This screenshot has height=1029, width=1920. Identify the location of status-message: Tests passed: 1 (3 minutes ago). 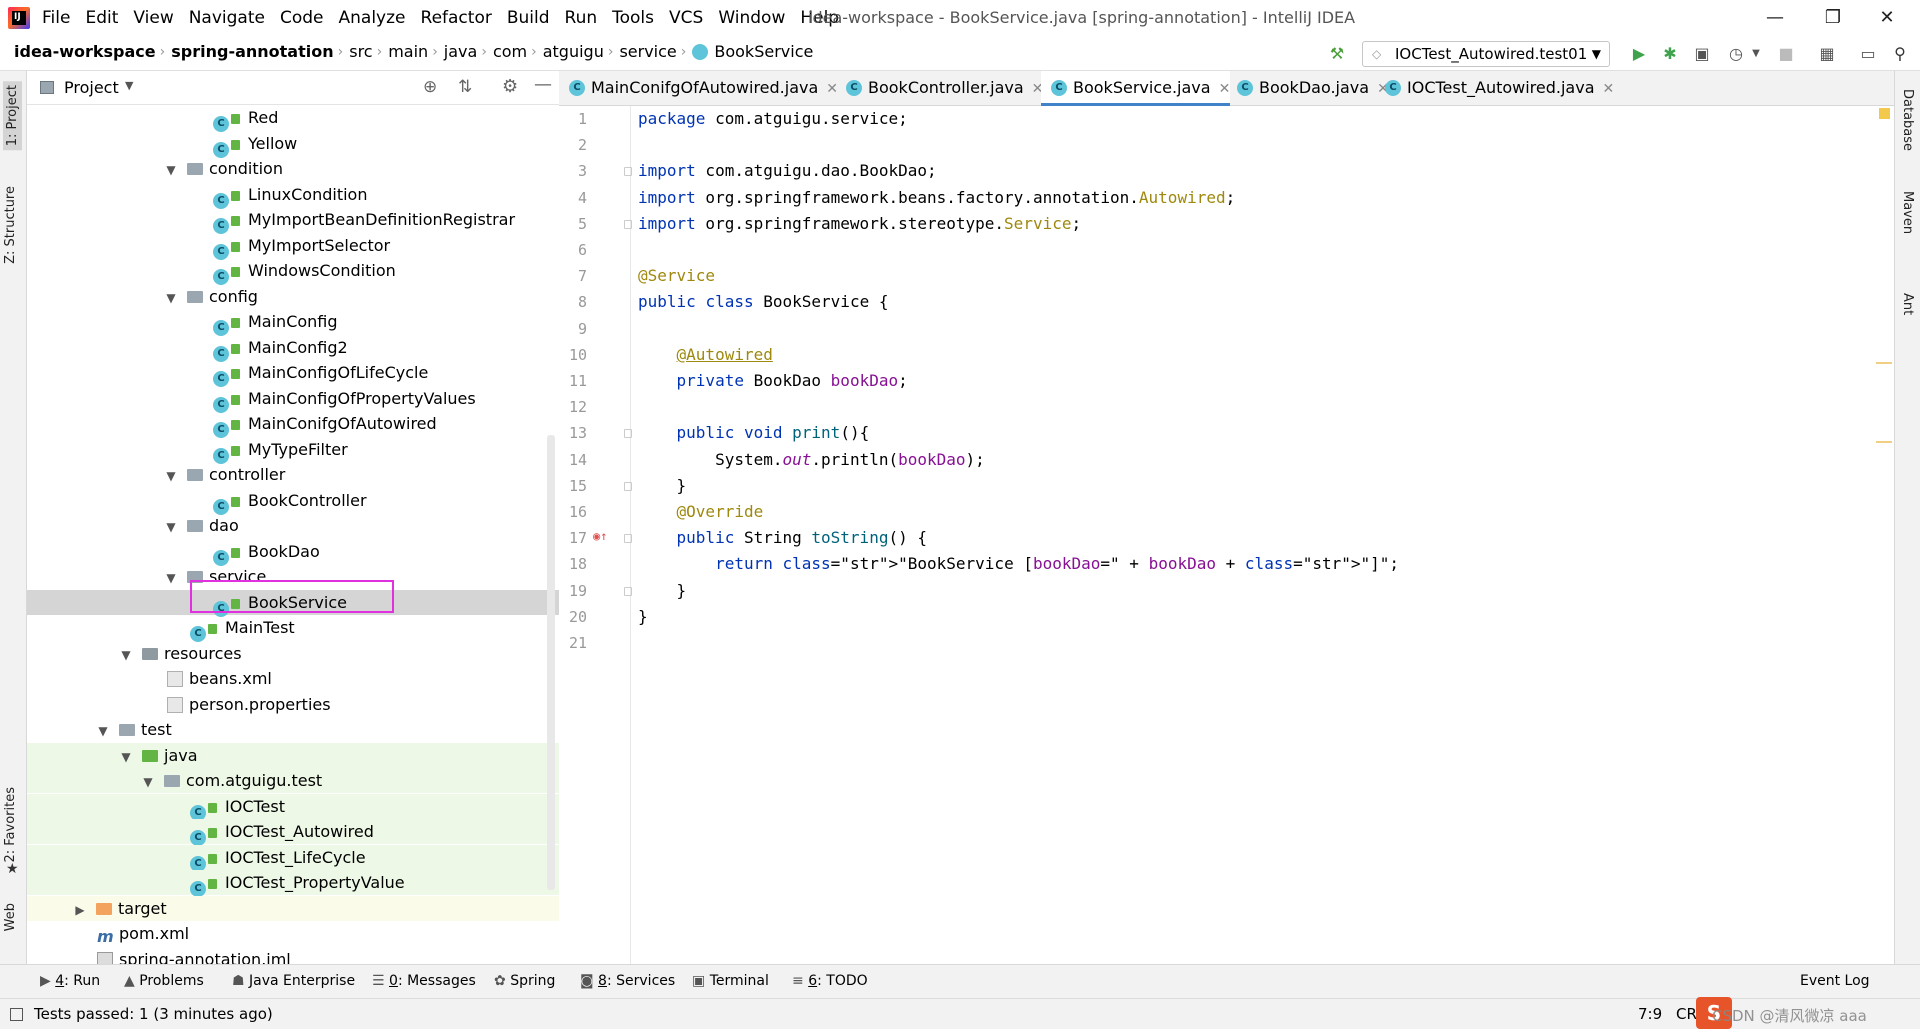
(153, 1014).